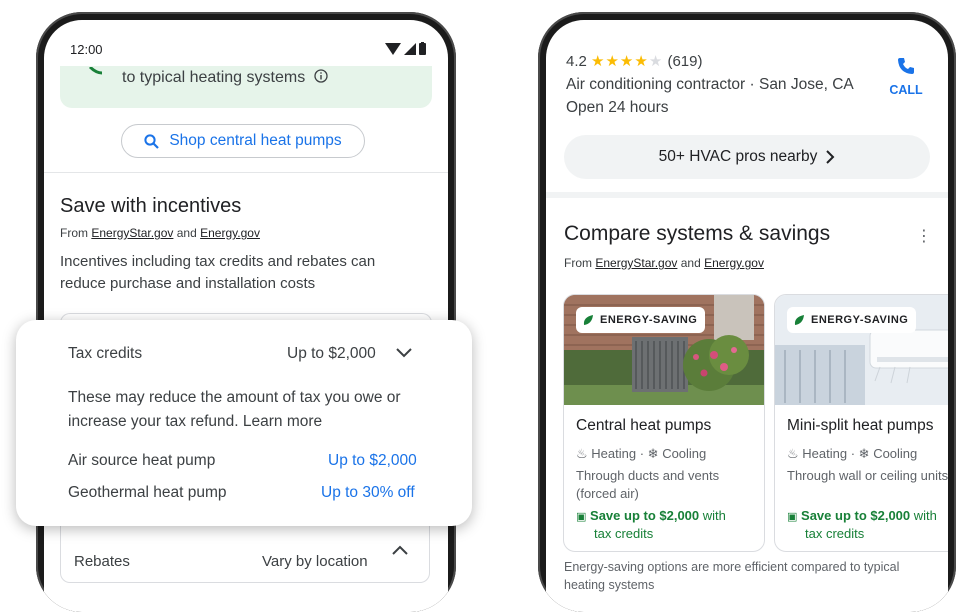 This screenshot has width=957, height=612. I want to click on compare-source: From EnergyStar.gov and Energy.gov, so click(664, 263).